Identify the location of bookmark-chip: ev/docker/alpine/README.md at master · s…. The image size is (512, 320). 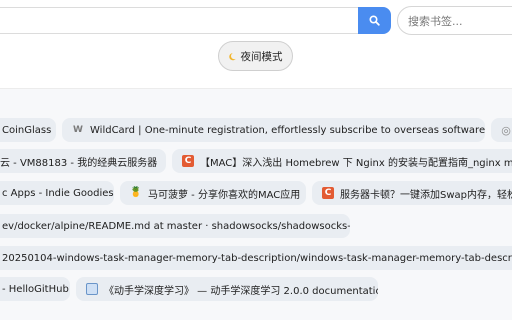
(175, 226).